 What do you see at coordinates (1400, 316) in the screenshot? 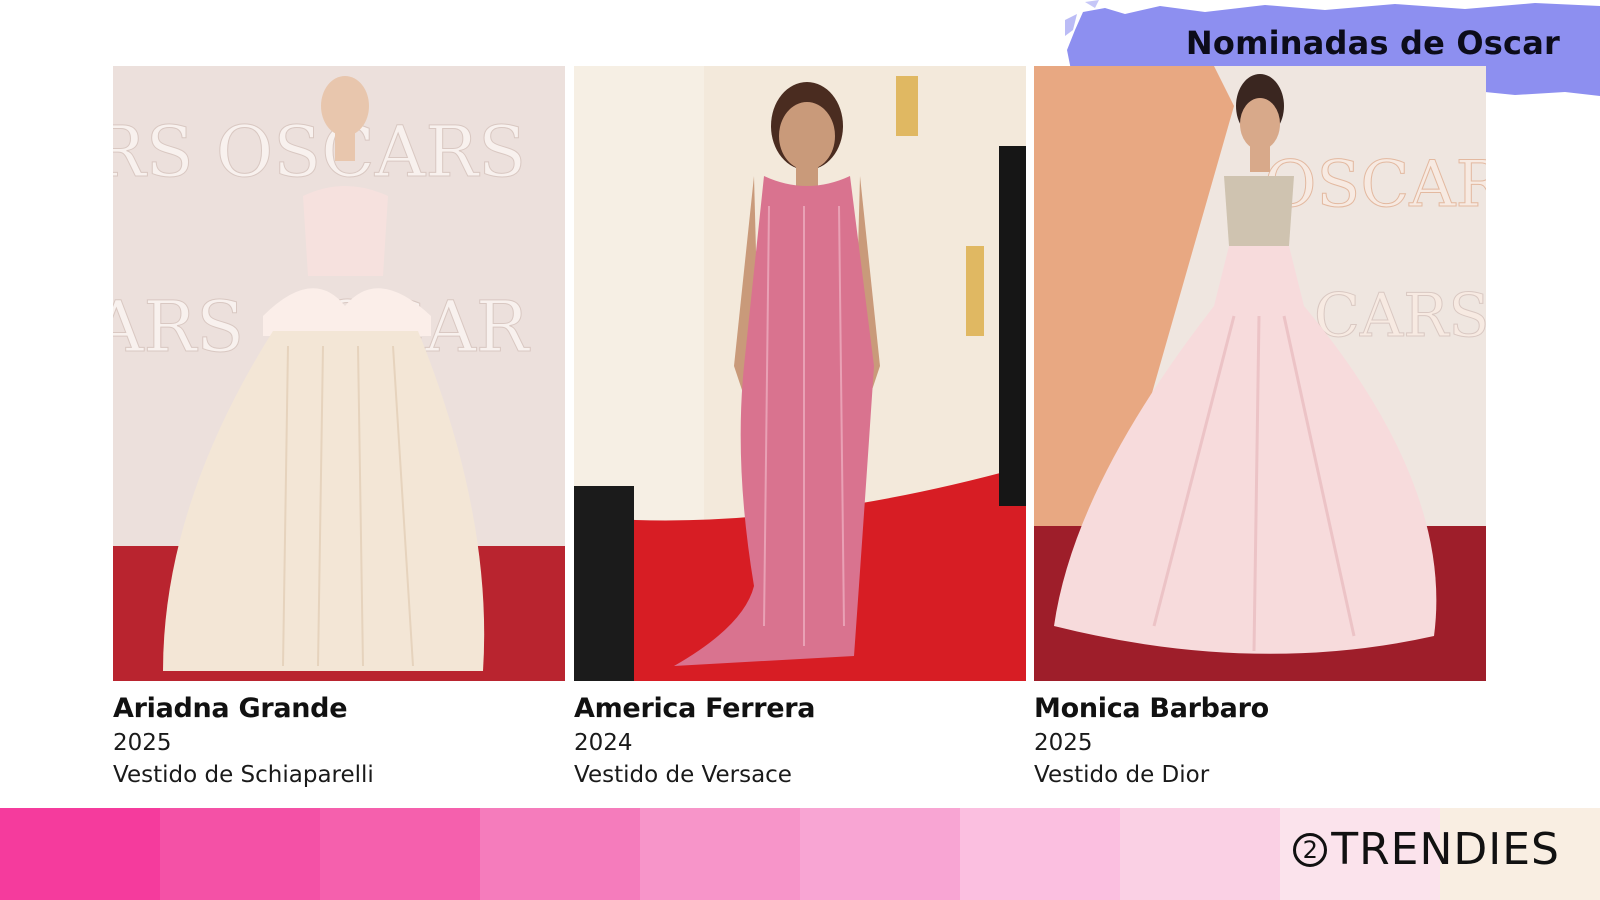
I see `svg-text: CARS` at bounding box center [1400, 316].